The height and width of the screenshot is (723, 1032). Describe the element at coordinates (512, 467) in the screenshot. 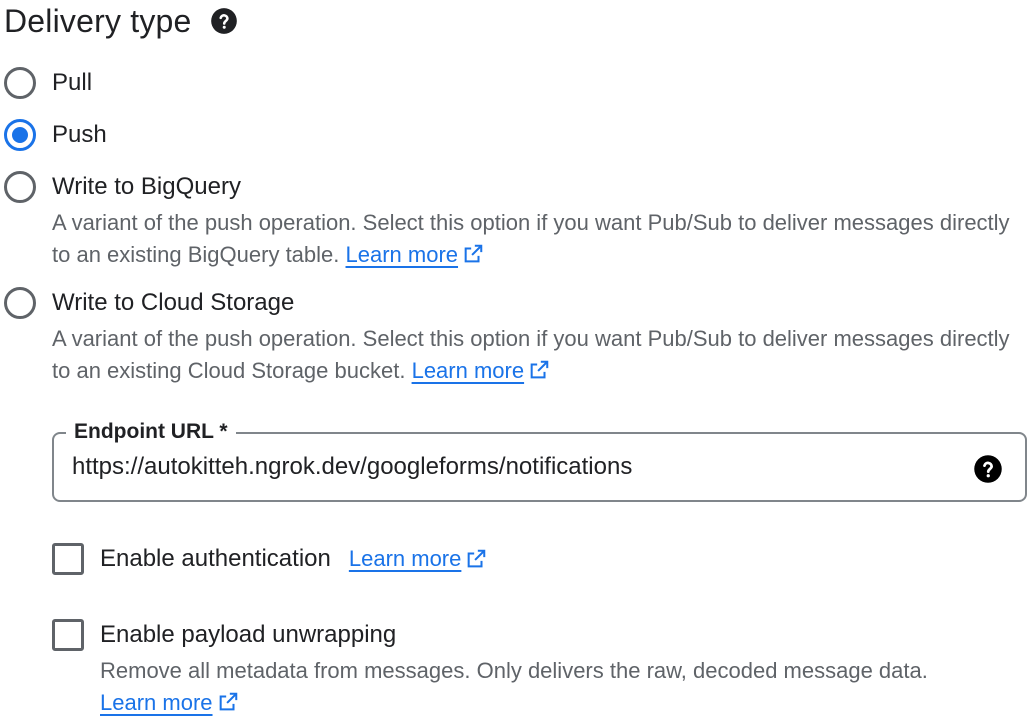

I see `endpoint-url-input` at that location.